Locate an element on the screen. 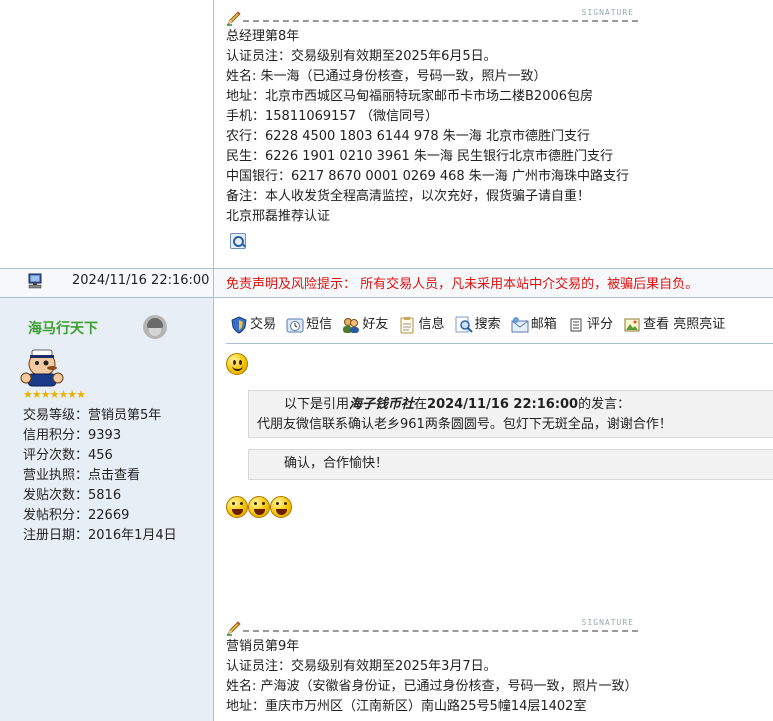  toolbar-trade-button: 交易 is located at coordinates (253, 323).